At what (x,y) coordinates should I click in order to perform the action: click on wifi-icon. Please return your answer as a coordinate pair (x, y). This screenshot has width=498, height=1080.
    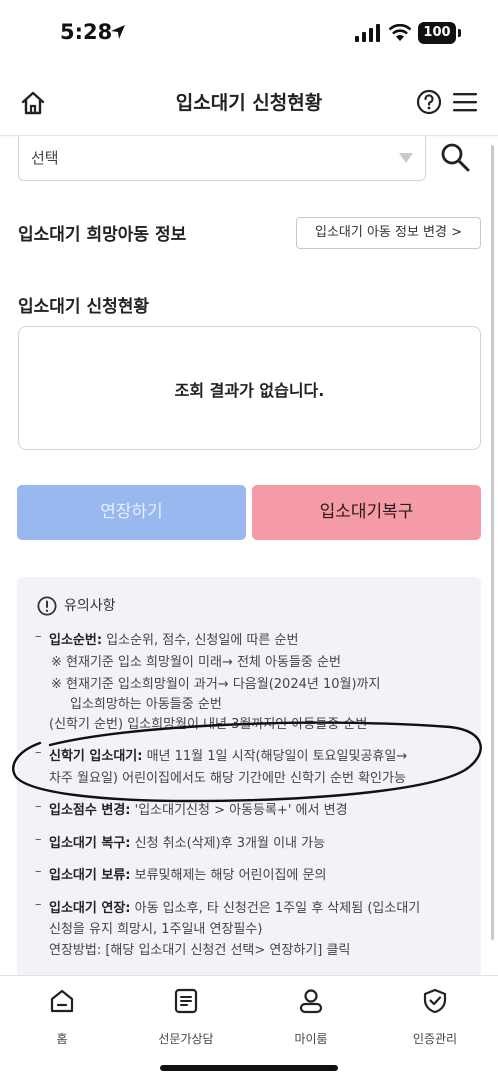
    Looking at the image, I should click on (400, 32).